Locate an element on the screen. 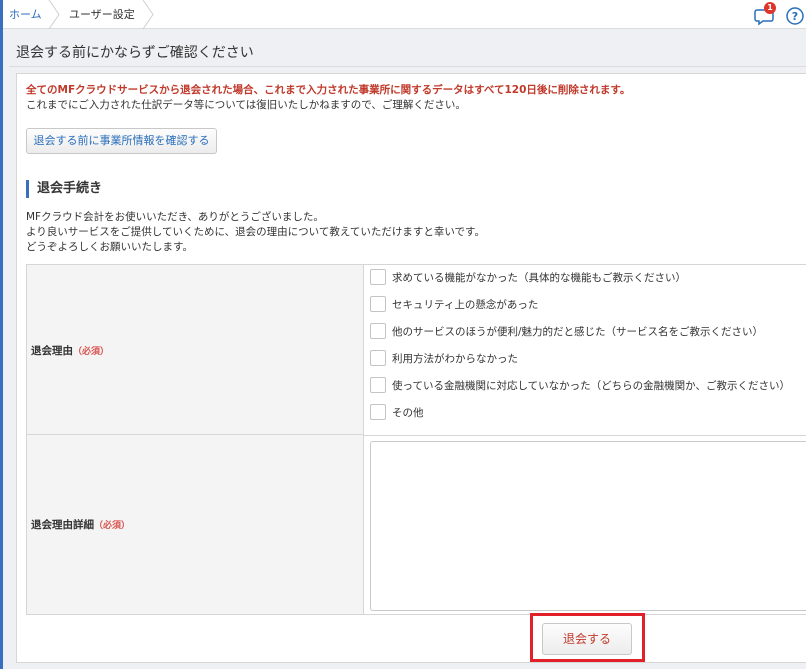 Image resolution: width=806 pixels, height=669 pixels. row-divider is located at coordinates (585, 435).